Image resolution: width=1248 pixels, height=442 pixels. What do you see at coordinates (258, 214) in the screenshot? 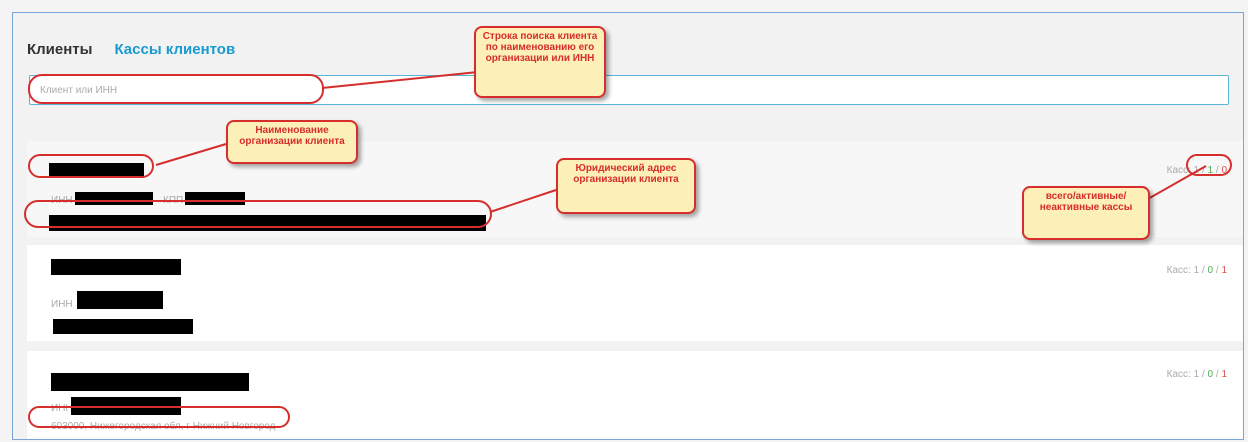
I see `highlight-address` at bounding box center [258, 214].